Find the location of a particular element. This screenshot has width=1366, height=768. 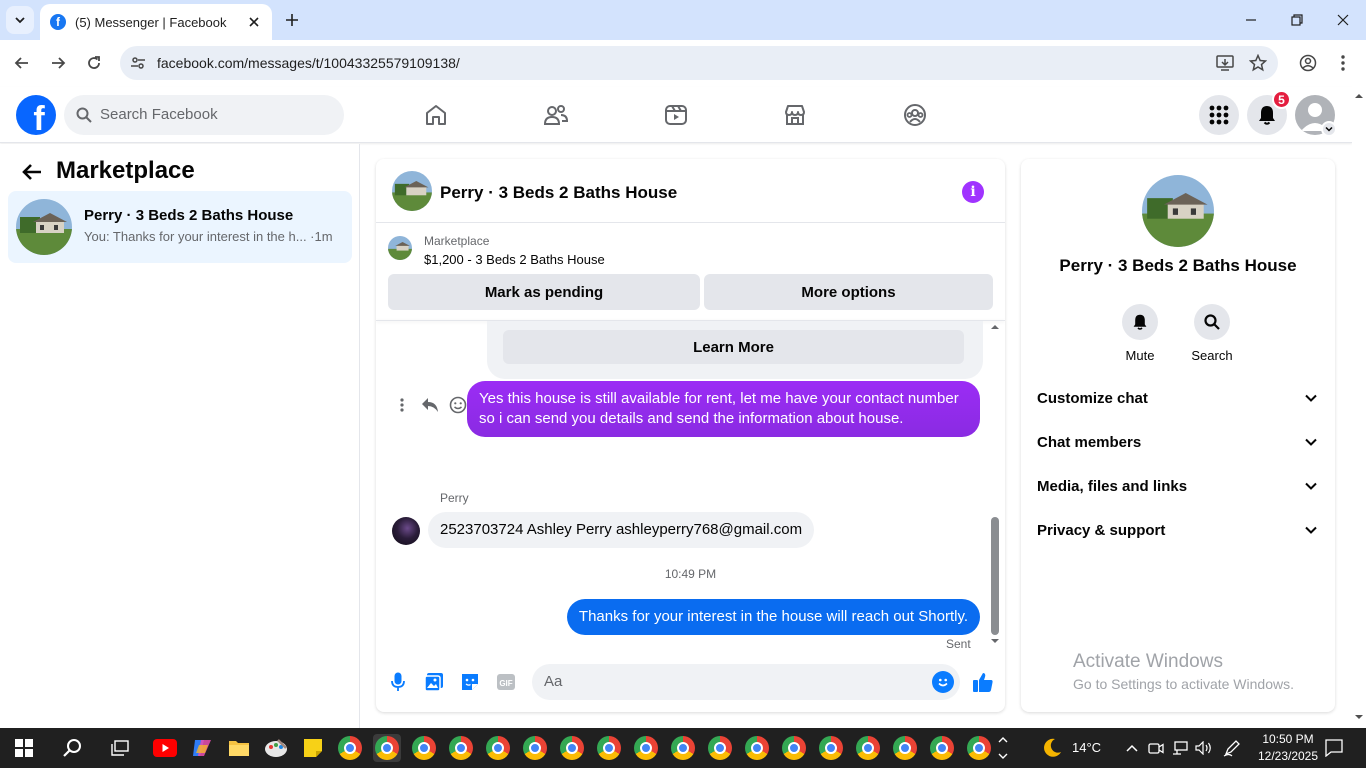

menu-button is located at coordinates (1219, 115).